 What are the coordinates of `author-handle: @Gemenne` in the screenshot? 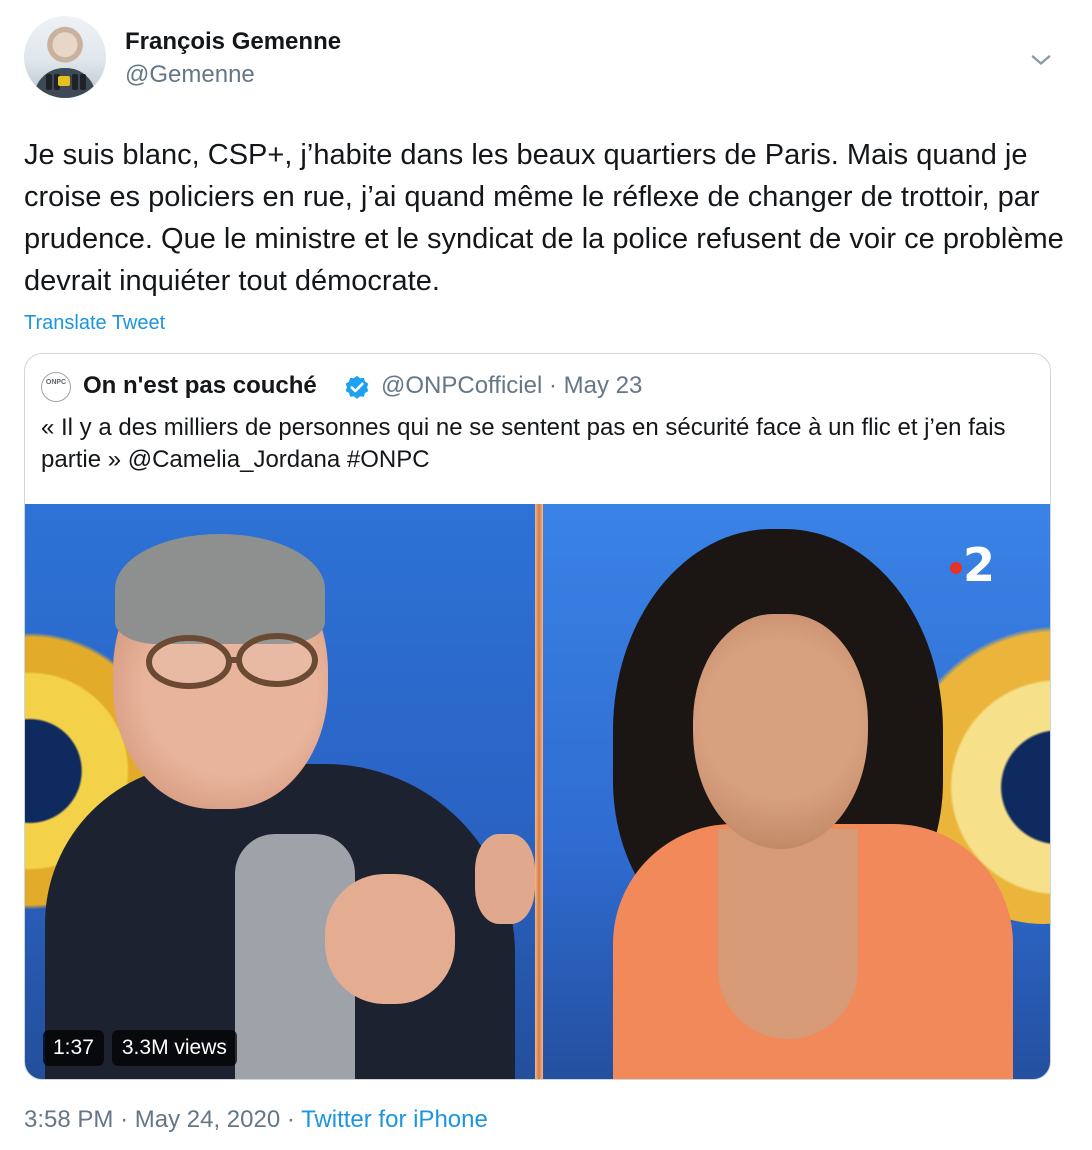 It's located at (190, 75).